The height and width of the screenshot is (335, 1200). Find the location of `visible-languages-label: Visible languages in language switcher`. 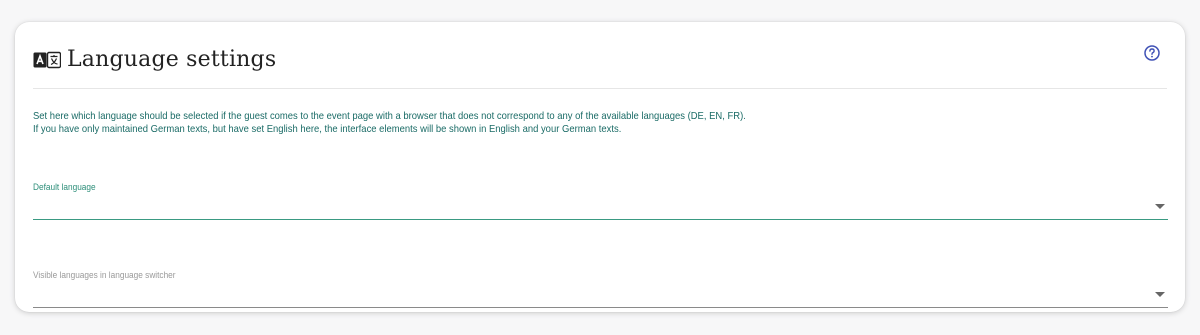

visible-languages-label: Visible languages in language switcher is located at coordinates (104, 275).